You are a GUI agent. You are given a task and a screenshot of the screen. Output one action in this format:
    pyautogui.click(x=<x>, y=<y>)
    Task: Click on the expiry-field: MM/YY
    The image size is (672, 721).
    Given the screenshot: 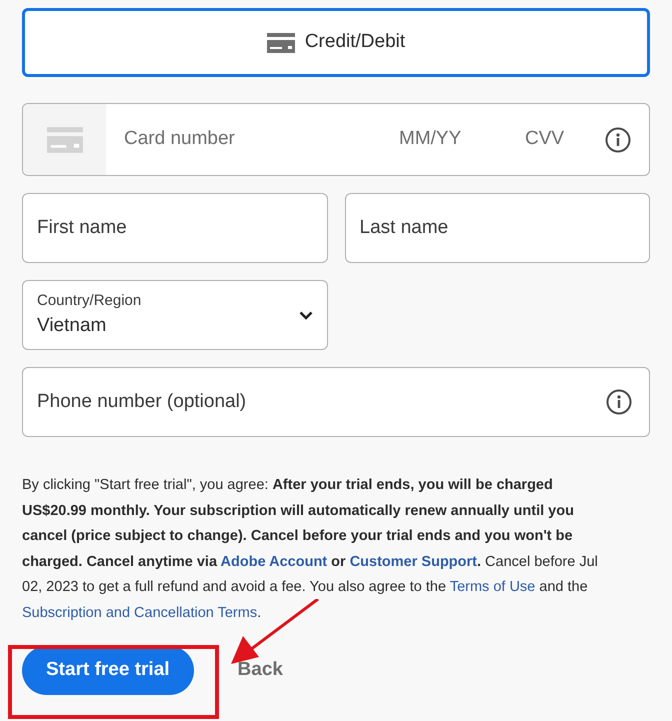 What is the action you would take?
    pyautogui.click(x=449, y=139)
    